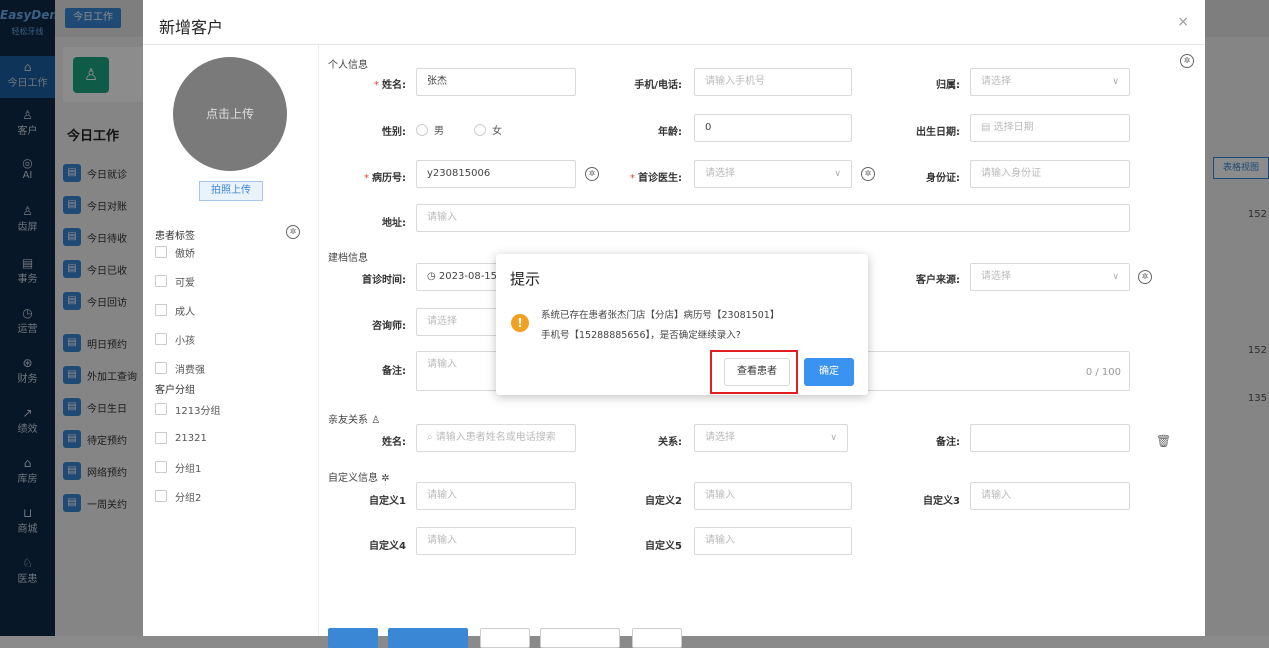 This screenshot has height=648, width=1269. I want to click on customer-group-label: 客户分组, so click(175, 390).